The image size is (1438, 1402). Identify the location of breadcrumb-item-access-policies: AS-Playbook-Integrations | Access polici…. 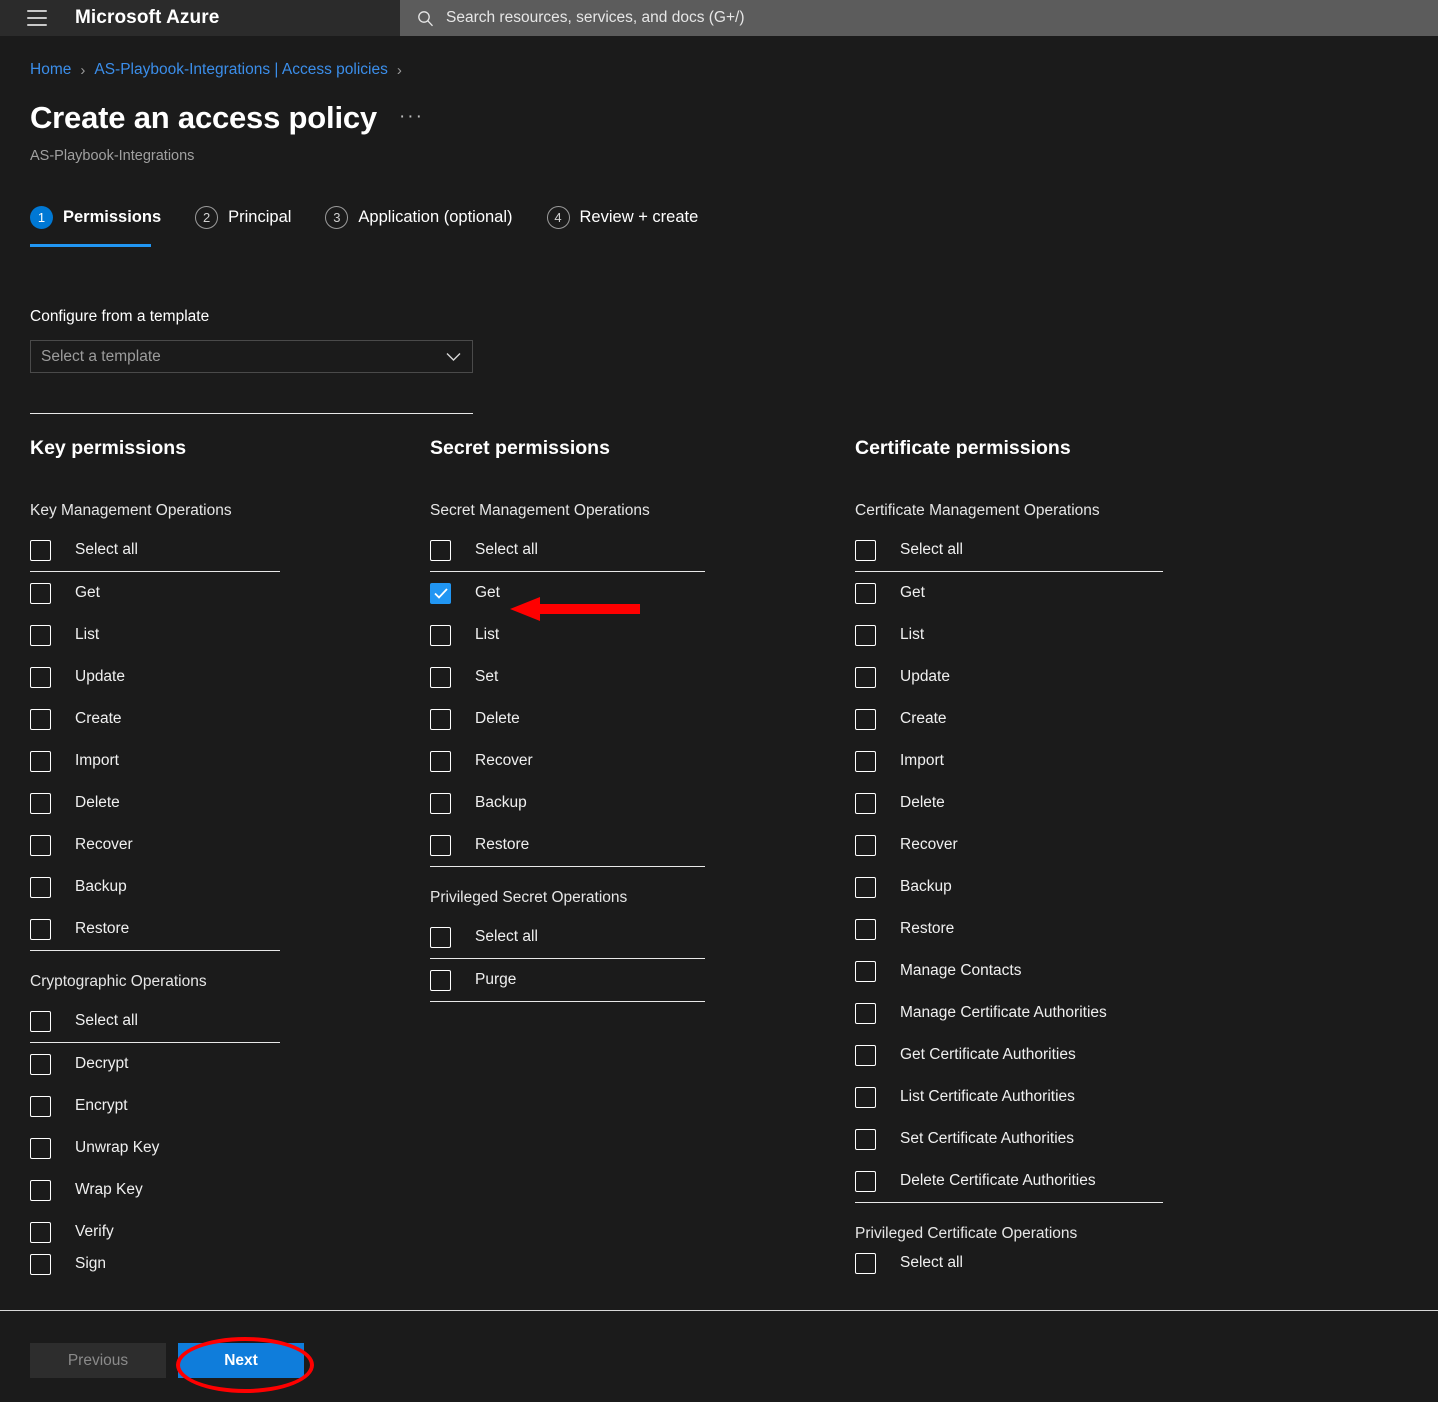
(241, 70).